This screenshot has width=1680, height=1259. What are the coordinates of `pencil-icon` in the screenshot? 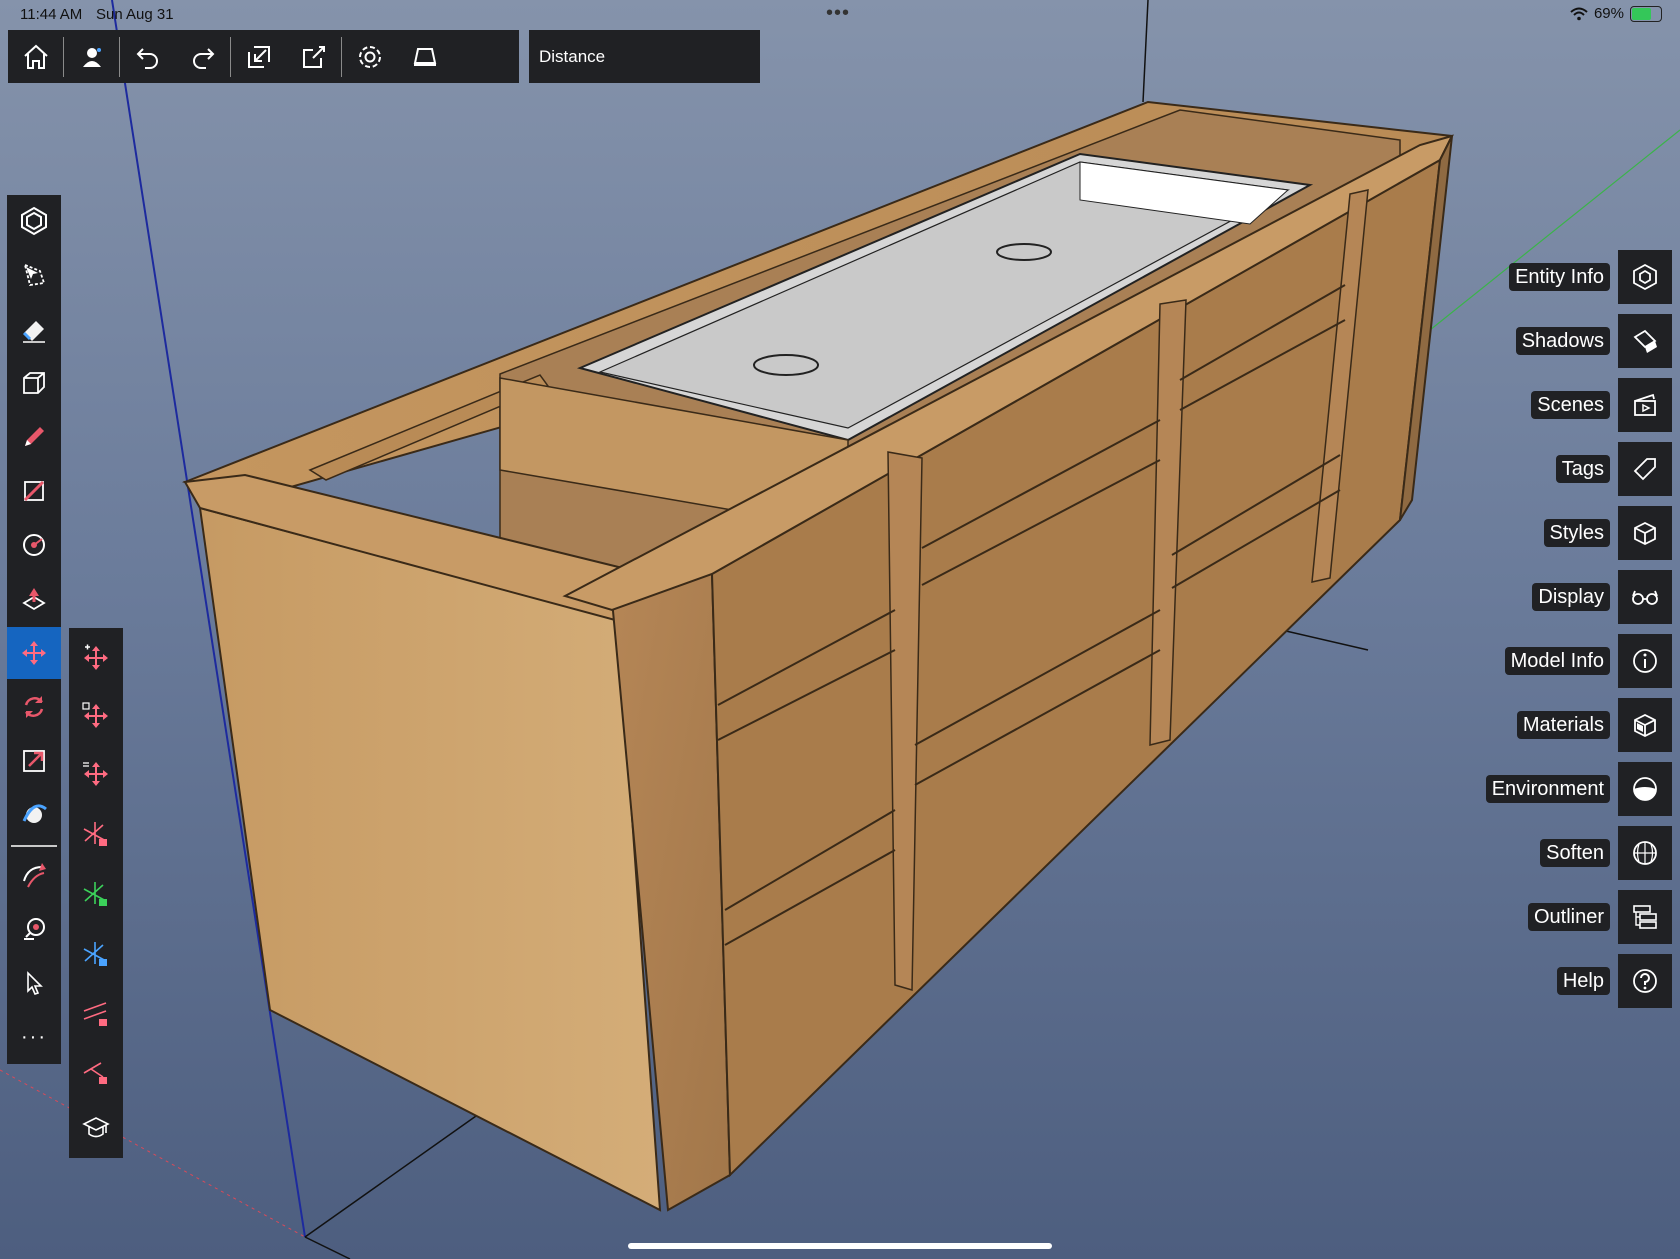 It's located at (34, 437).